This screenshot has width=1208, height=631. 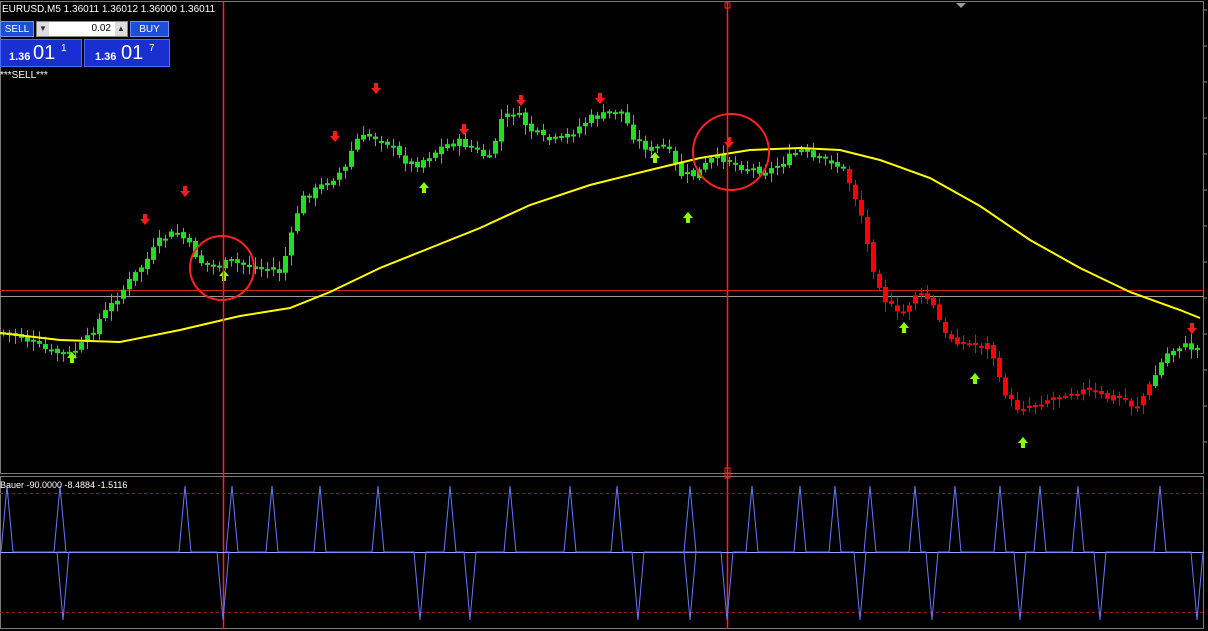 What do you see at coordinates (41, 53) in the screenshot?
I see `sell-price-button: 1.36 01 1` at bounding box center [41, 53].